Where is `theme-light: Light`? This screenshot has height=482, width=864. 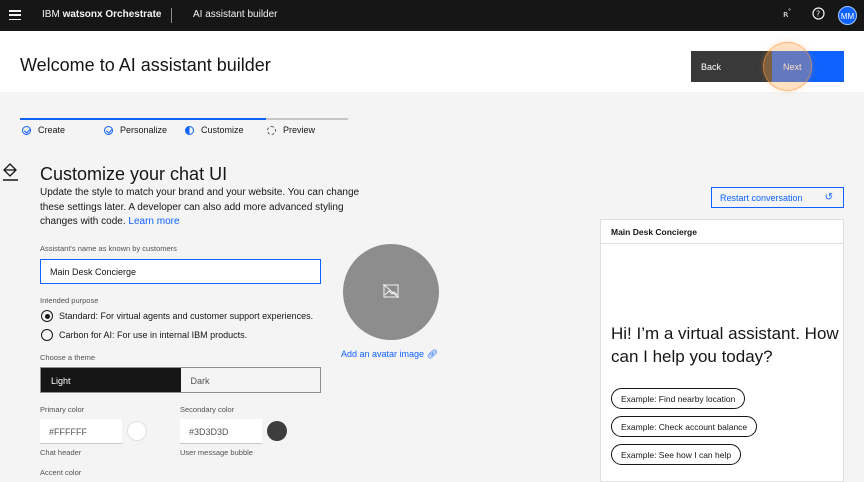 theme-light: Light is located at coordinates (111, 380).